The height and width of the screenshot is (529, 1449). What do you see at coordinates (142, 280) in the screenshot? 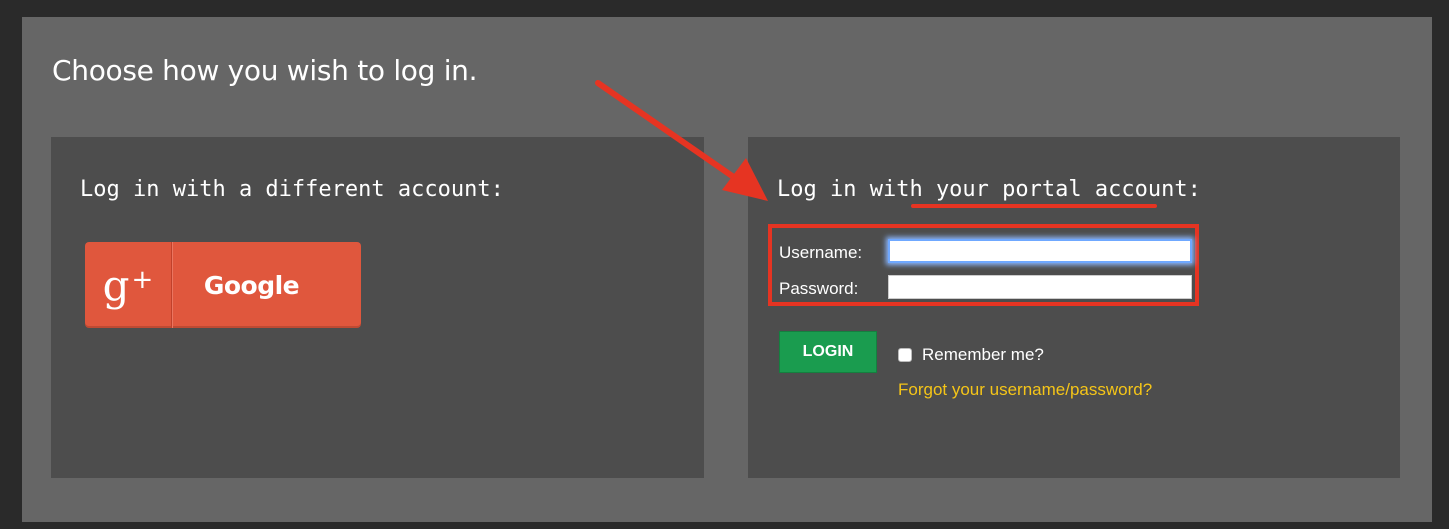
I see `google-plus-glyph: +` at bounding box center [142, 280].